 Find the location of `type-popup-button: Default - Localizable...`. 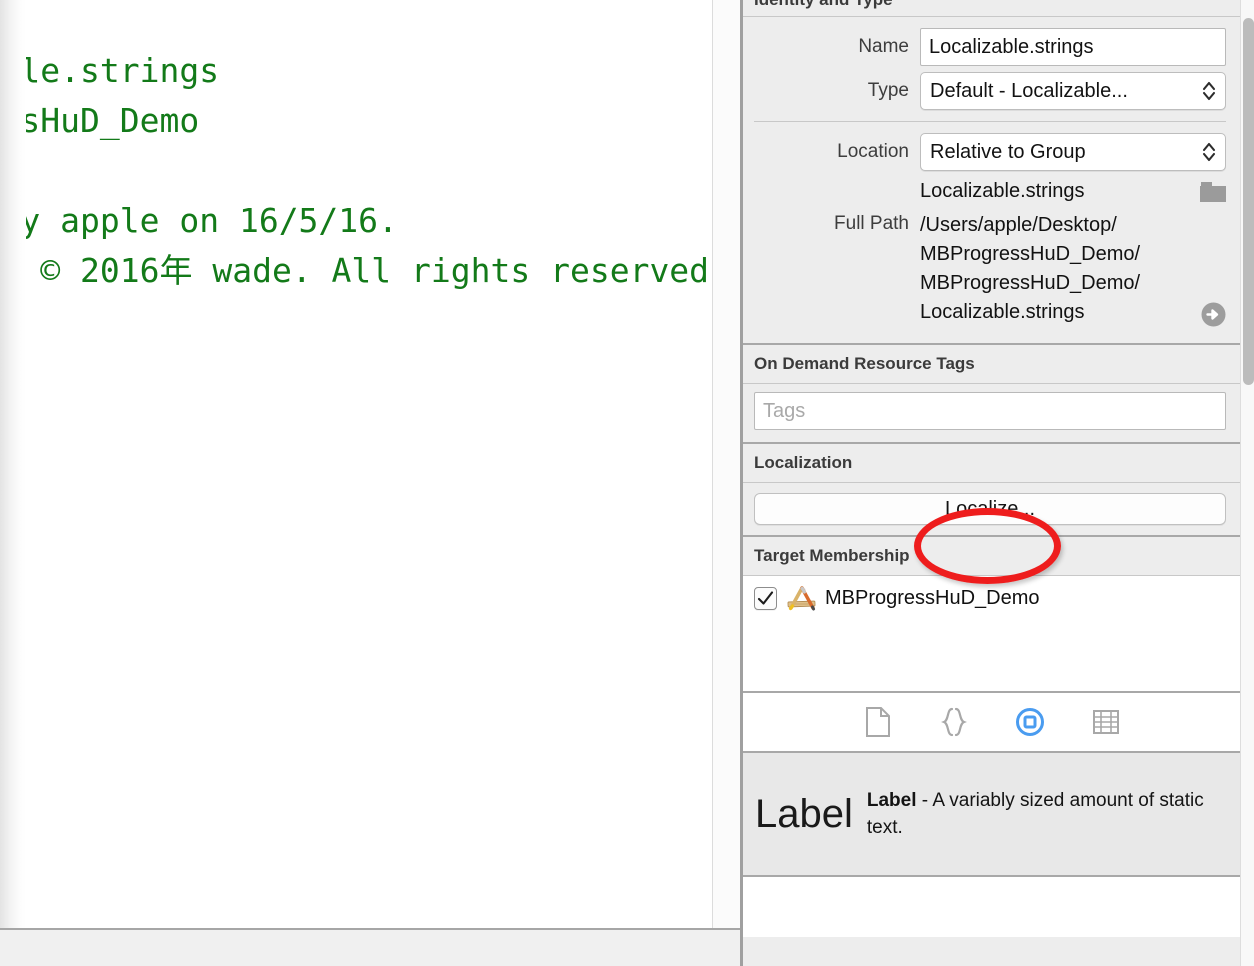

type-popup-button: Default - Localizable... is located at coordinates (1073, 91).